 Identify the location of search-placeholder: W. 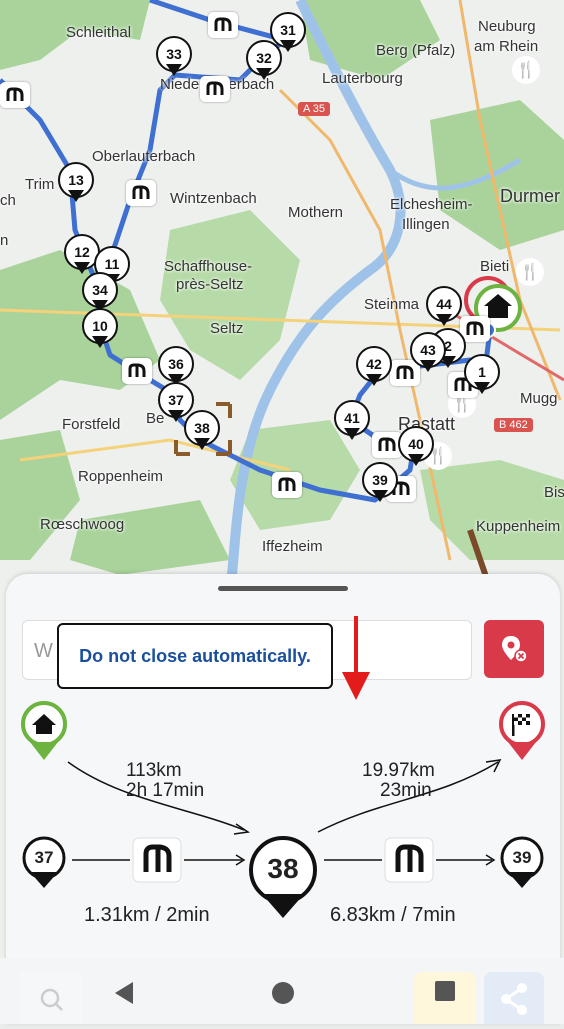
(43, 651).